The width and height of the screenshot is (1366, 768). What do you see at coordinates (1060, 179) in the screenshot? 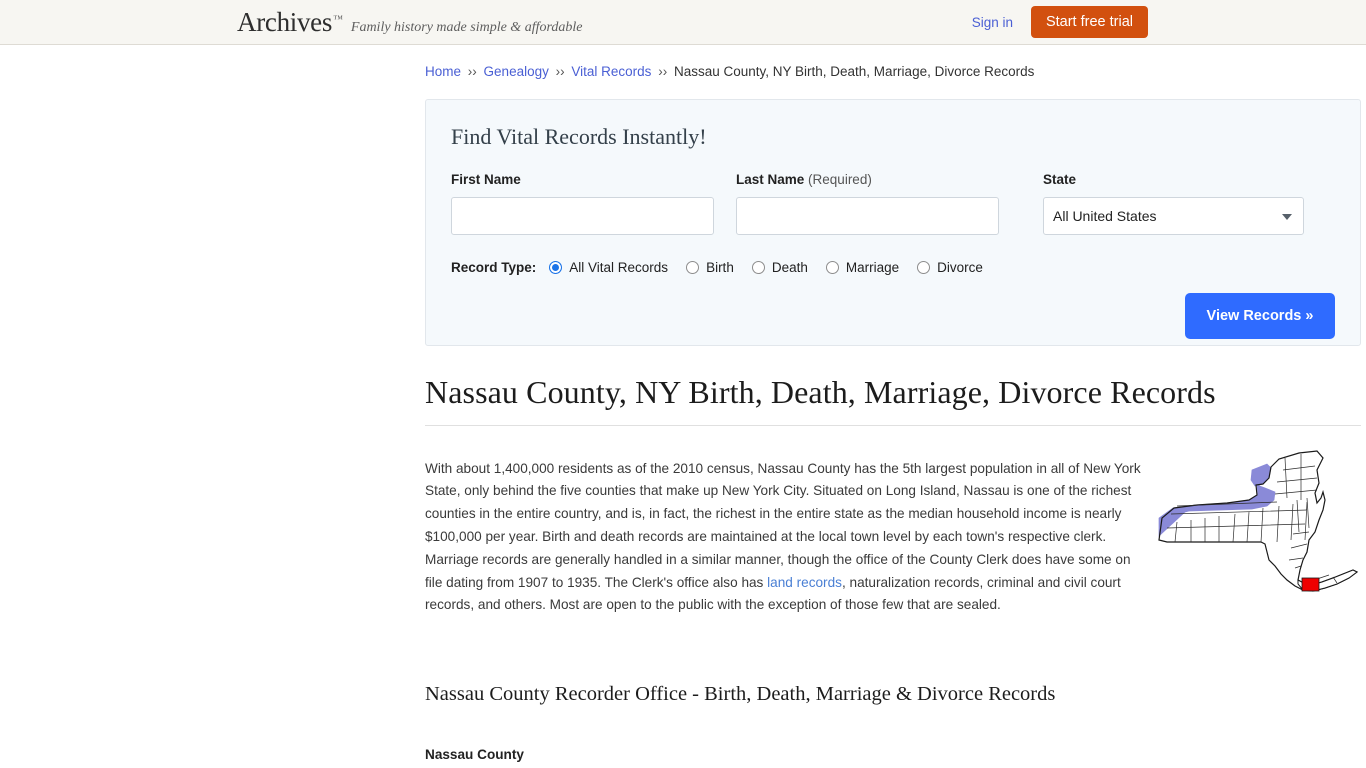
I see `state-label: State` at bounding box center [1060, 179].